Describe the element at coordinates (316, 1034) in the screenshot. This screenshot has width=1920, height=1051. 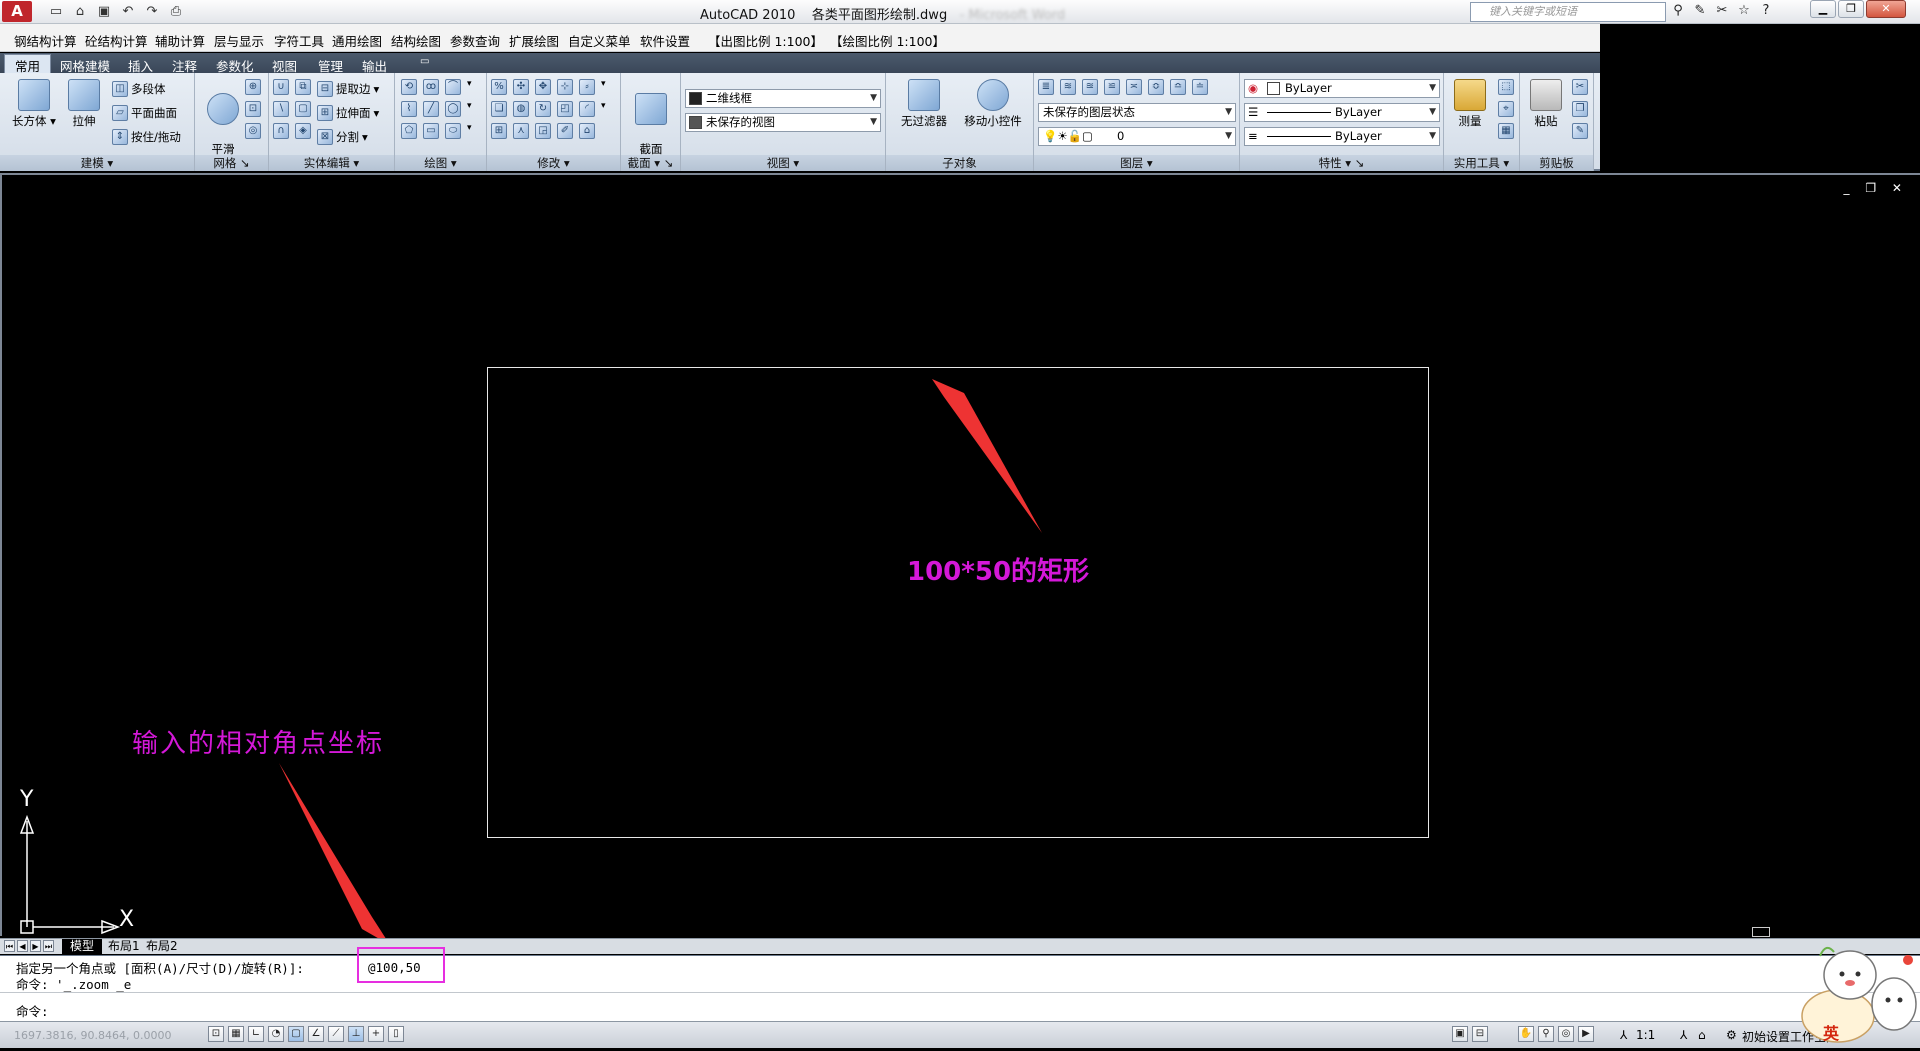
I see `3d-osnap-icon: ∠` at that location.